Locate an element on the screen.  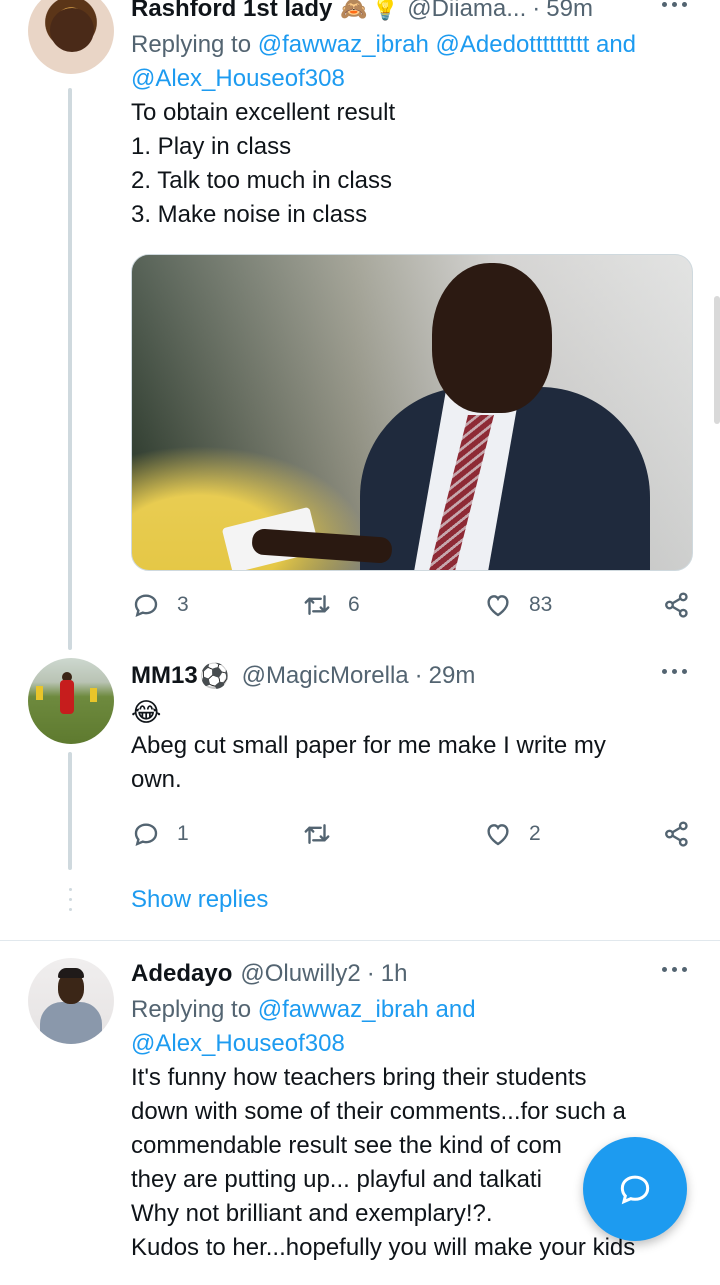
display-name: MM13 is located at coordinates (164, 676).